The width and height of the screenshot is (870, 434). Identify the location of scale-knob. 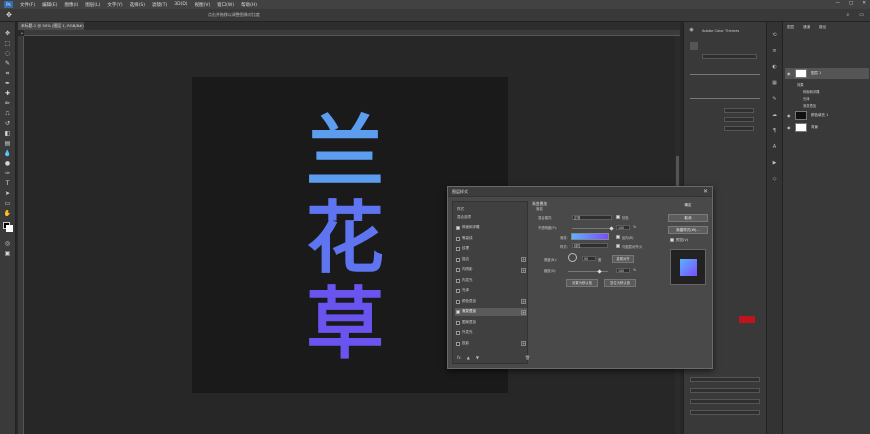
(599, 271).